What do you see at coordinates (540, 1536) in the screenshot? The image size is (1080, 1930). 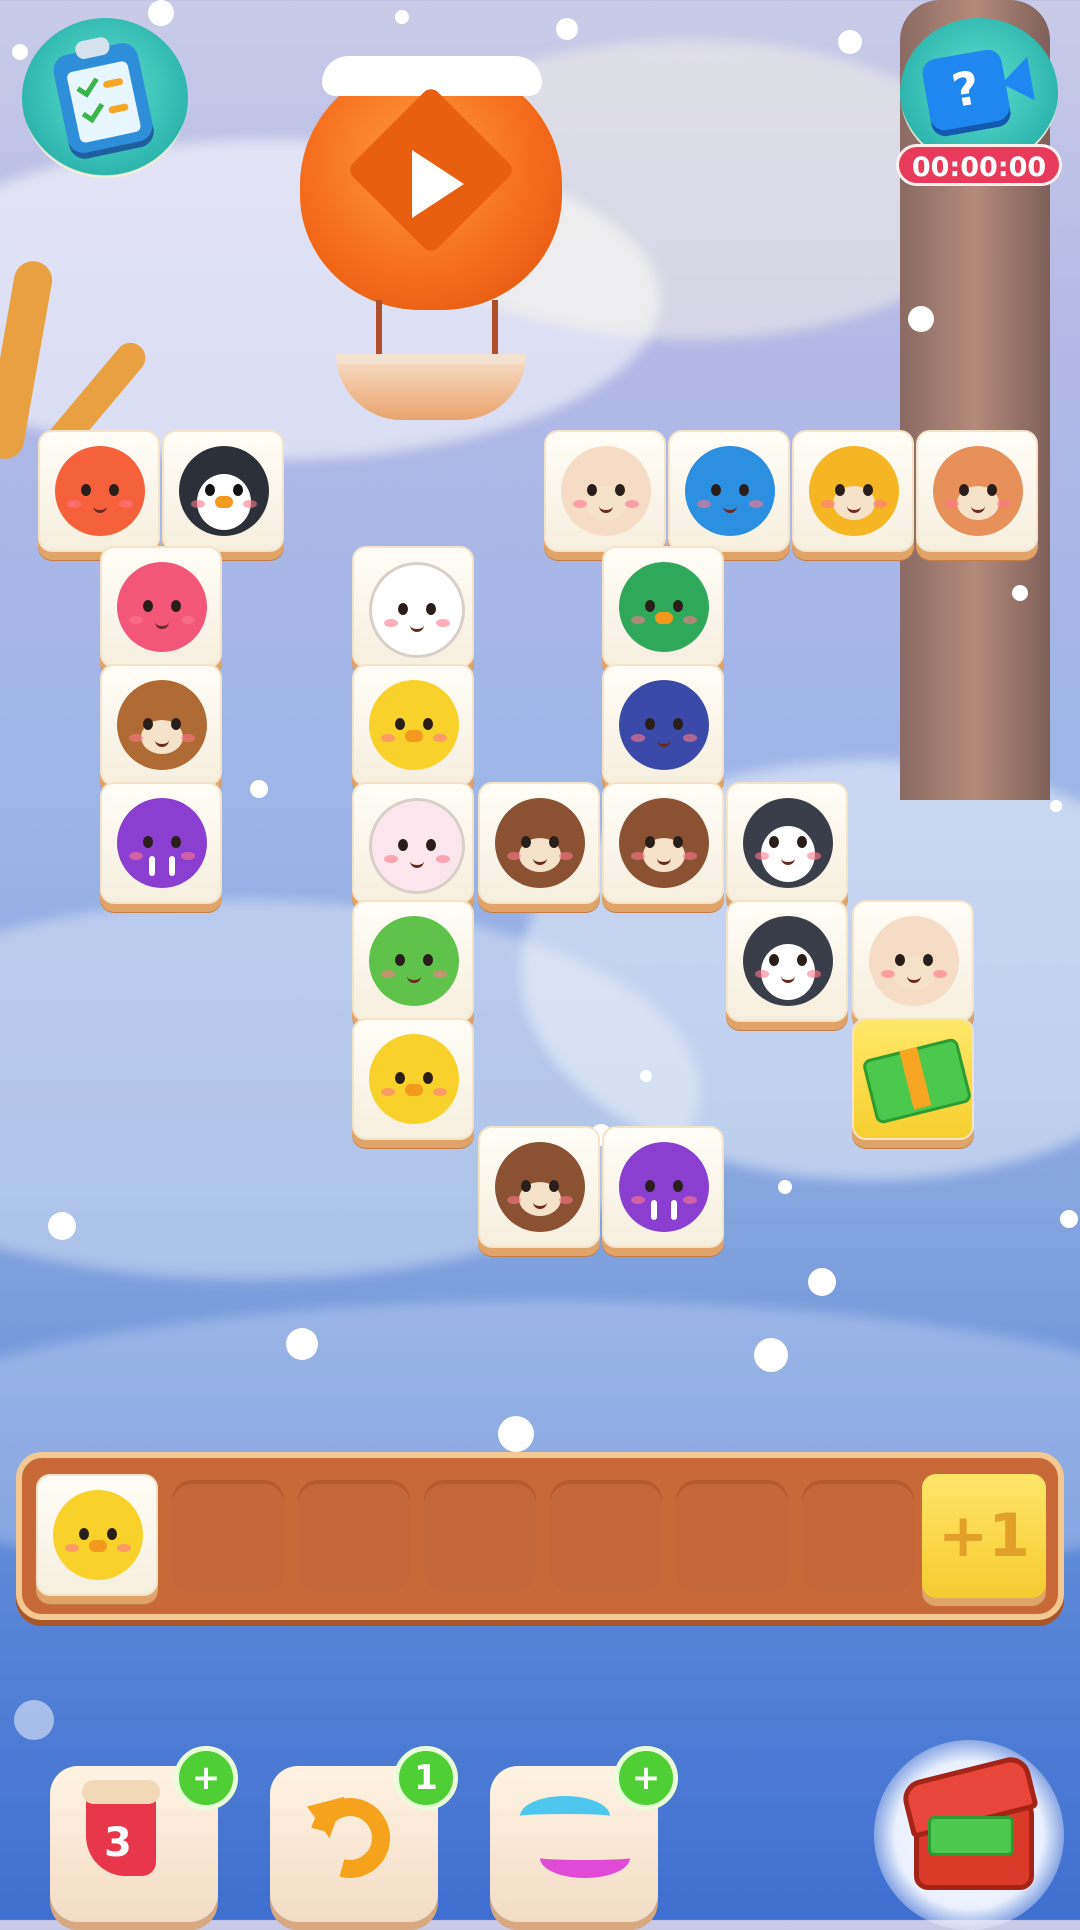 I see `collection-tray: +1` at bounding box center [540, 1536].